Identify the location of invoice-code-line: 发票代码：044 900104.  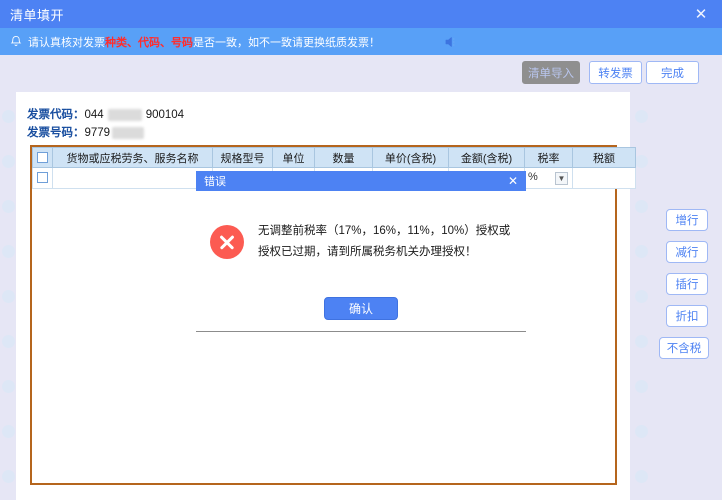
(105, 114).